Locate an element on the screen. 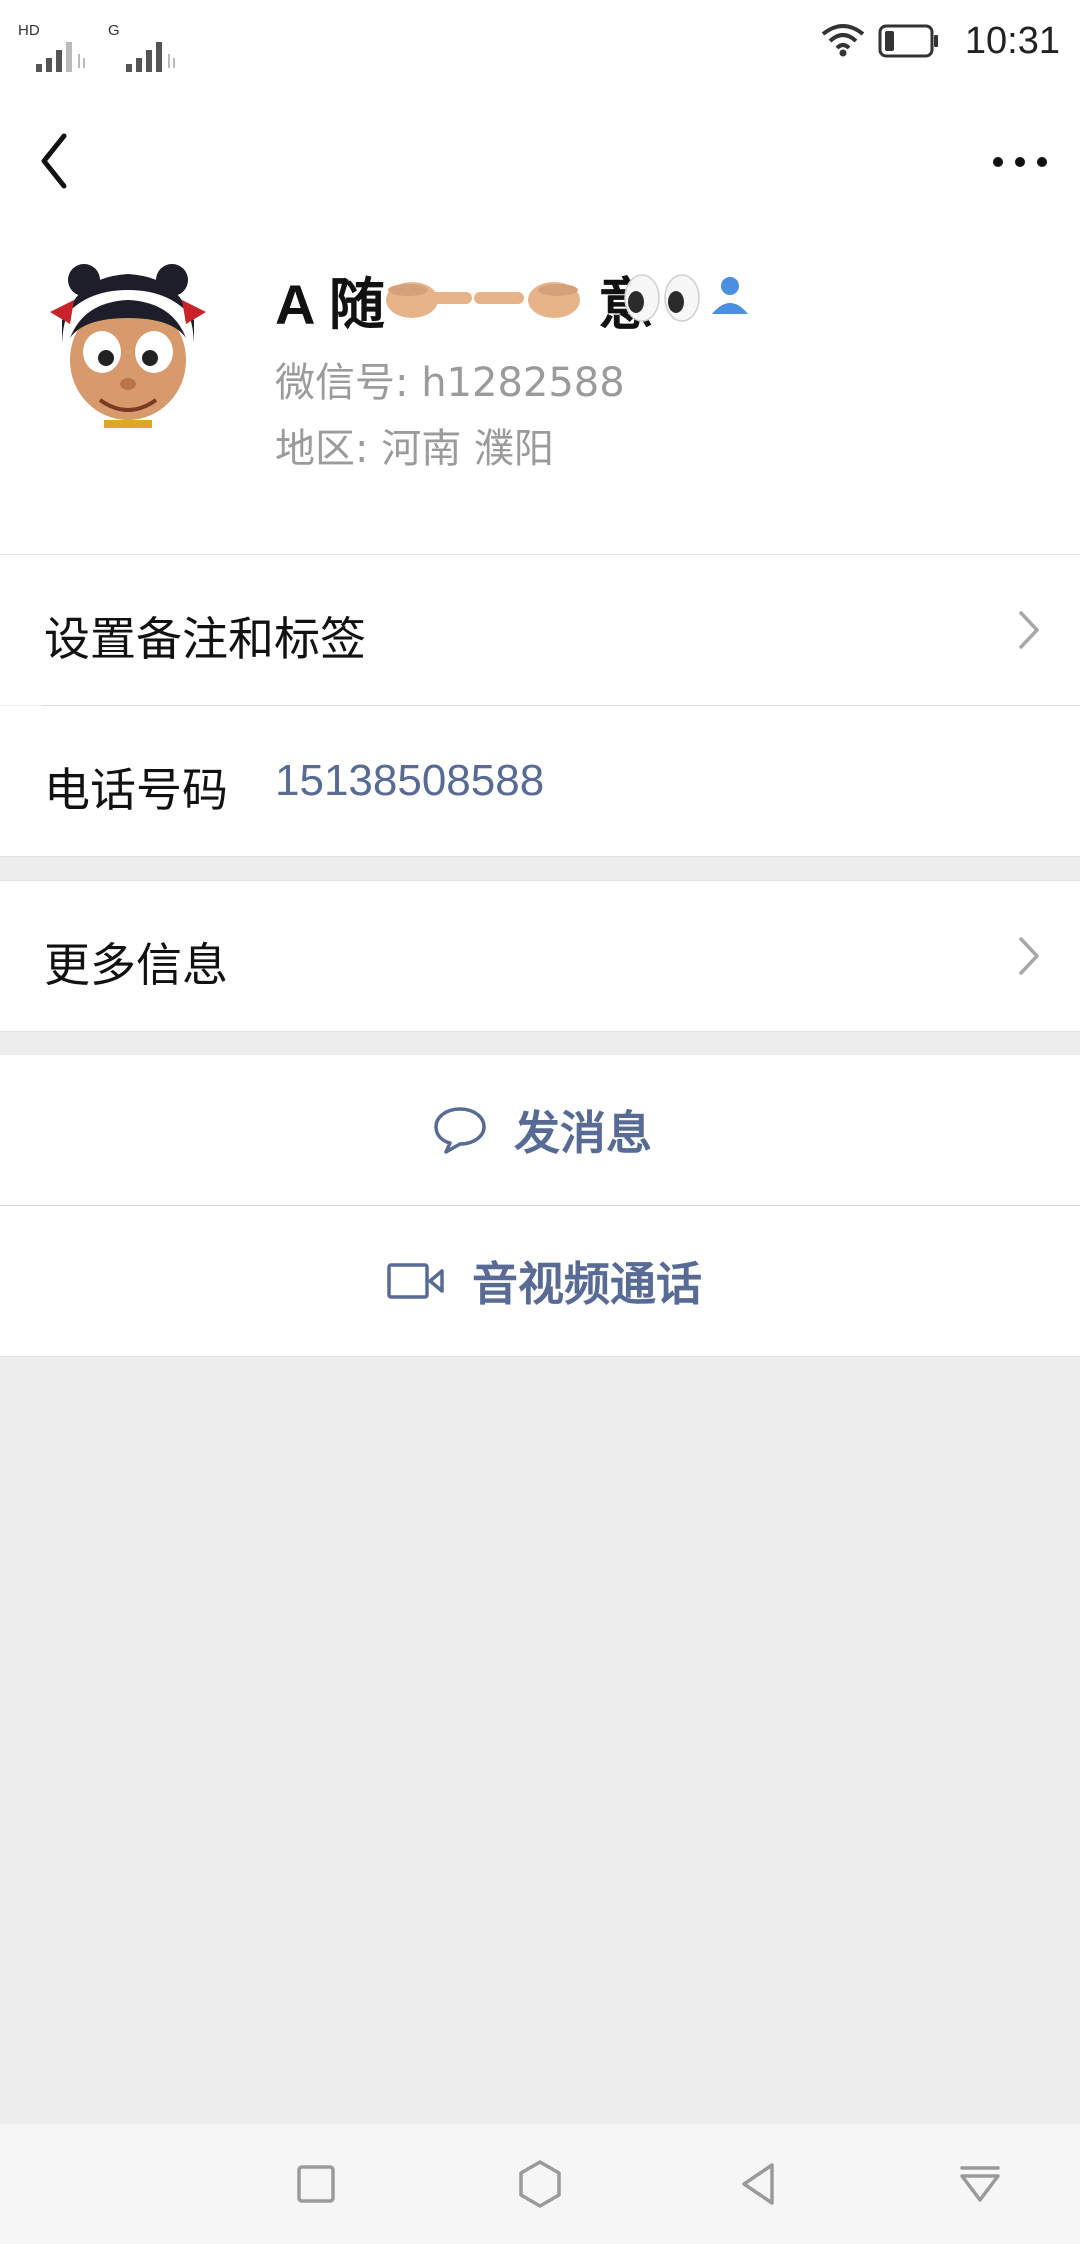  back-arrow-icon is located at coordinates (60, 161).